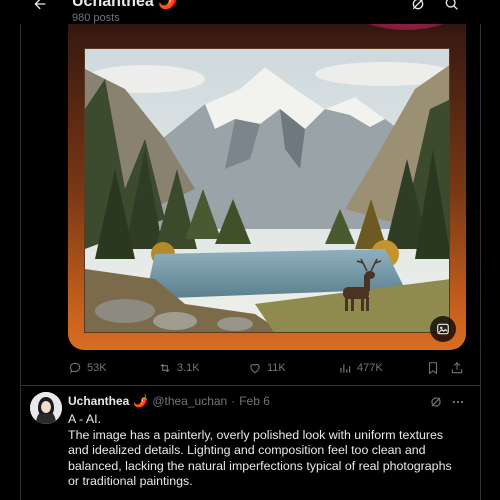 This screenshot has width=500, height=500. Describe the element at coordinates (250, 385) in the screenshot. I see `post-divider` at that location.